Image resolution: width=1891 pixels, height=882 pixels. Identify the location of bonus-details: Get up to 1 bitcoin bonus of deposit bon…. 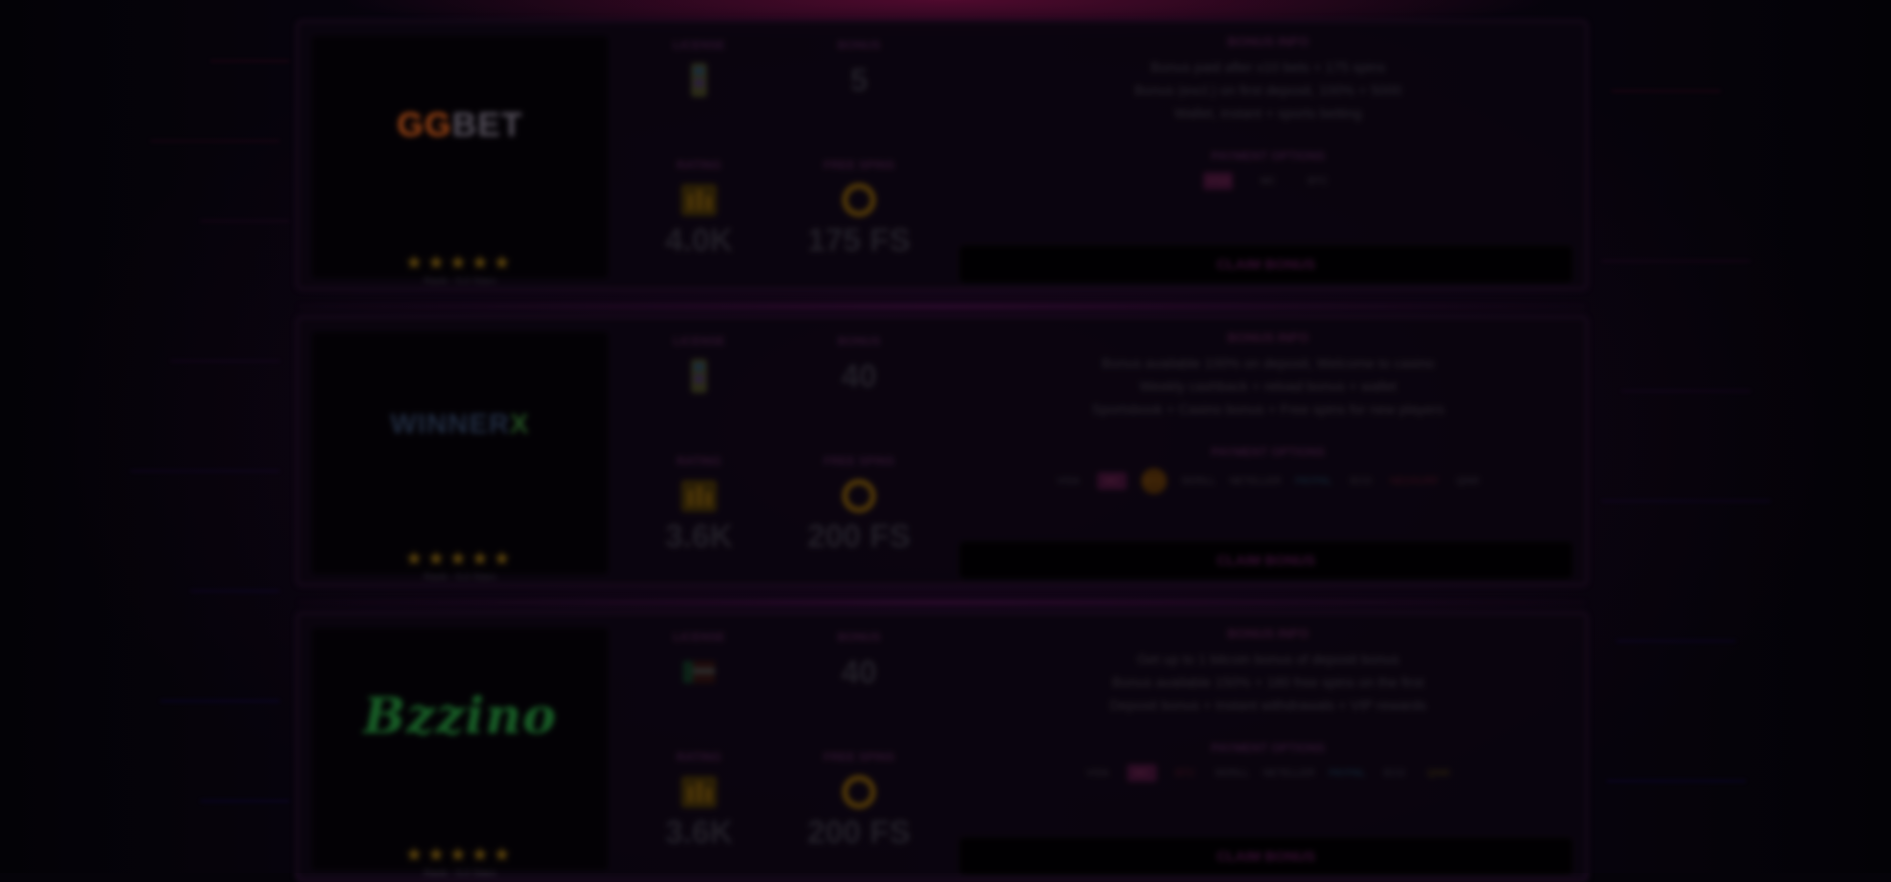
(1268, 682).